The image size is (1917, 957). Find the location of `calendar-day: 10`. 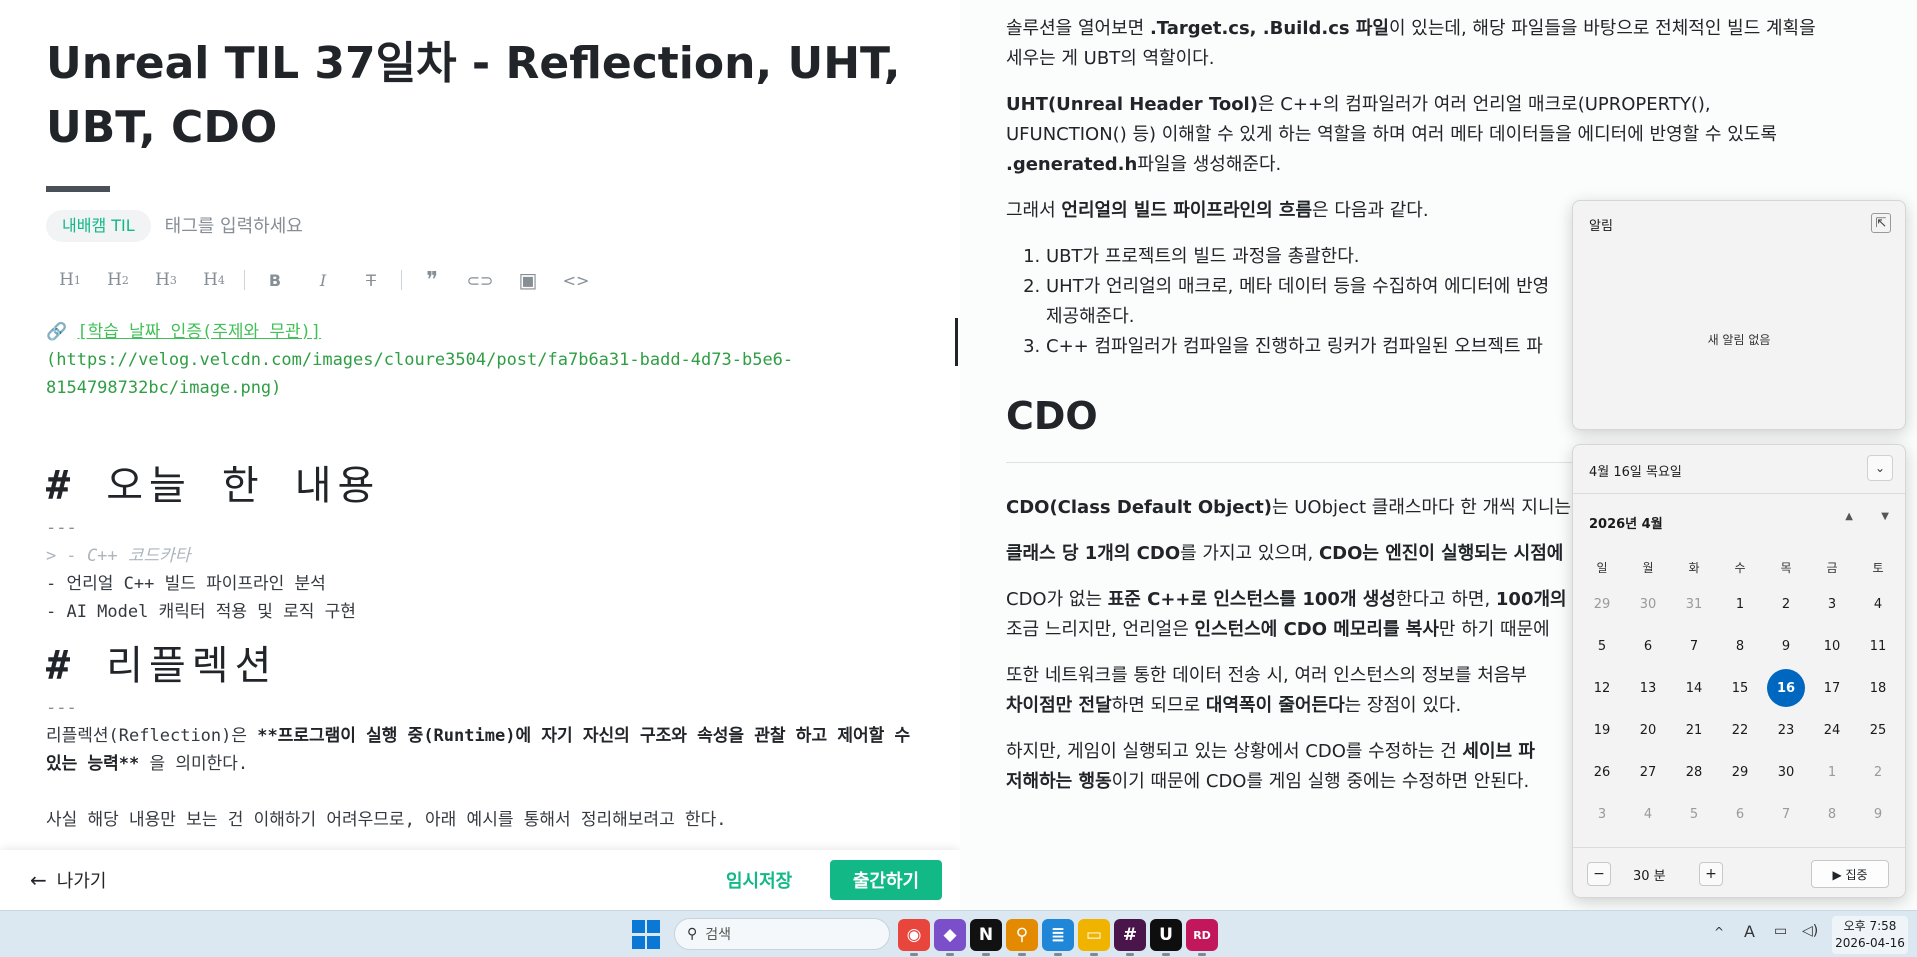

calendar-day: 10 is located at coordinates (1832, 646).